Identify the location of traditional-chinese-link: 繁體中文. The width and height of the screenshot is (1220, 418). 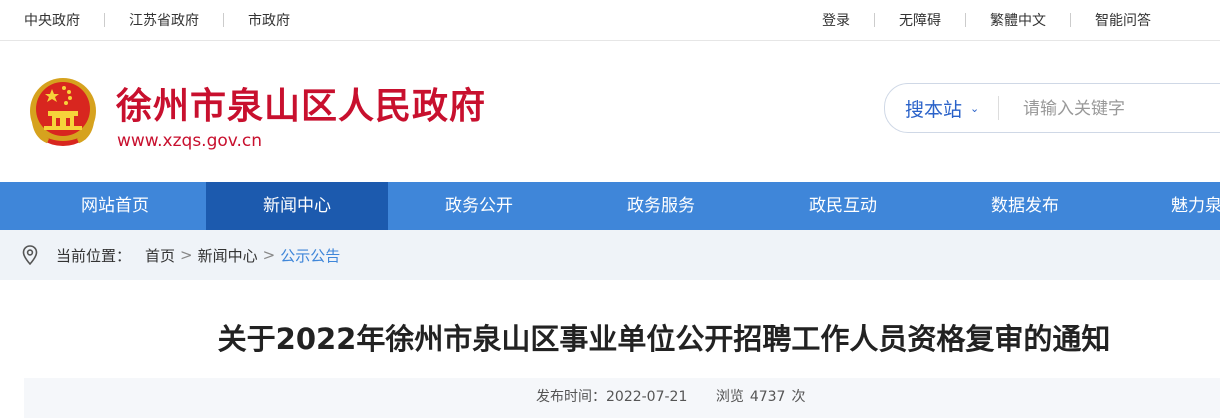
(1018, 20).